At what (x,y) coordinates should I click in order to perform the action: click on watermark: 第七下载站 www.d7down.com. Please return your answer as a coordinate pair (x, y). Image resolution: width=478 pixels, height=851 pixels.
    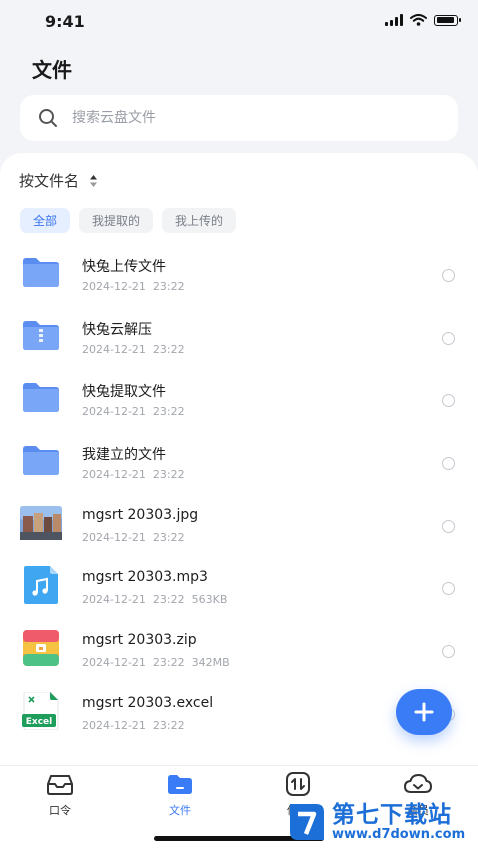
    Looking at the image, I should click on (375, 822).